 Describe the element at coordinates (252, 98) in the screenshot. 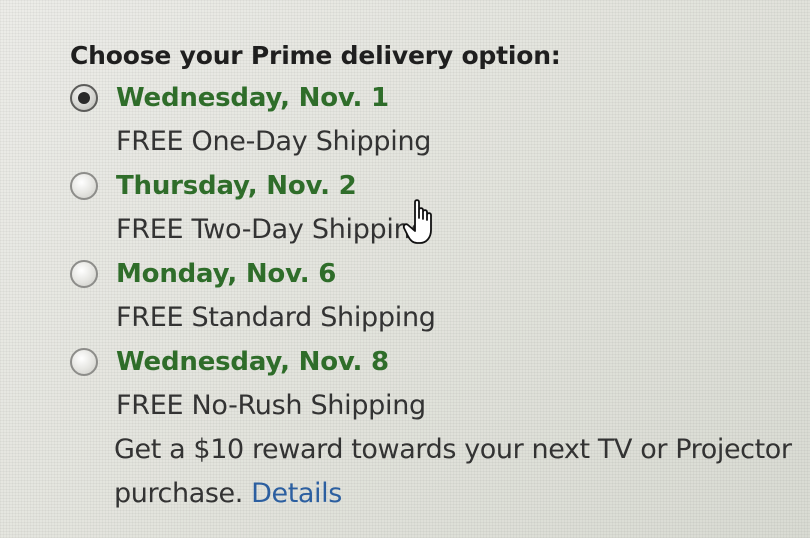

I see `delivery-date-label: Wednesday, Nov. 1` at that location.